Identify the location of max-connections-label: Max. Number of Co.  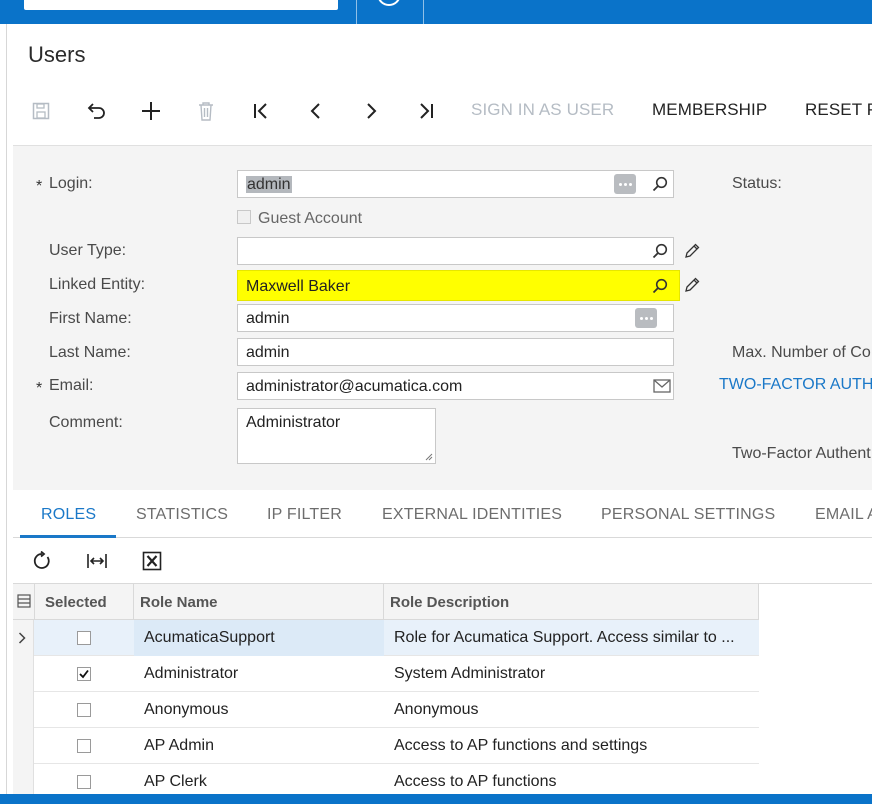
(801, 352).